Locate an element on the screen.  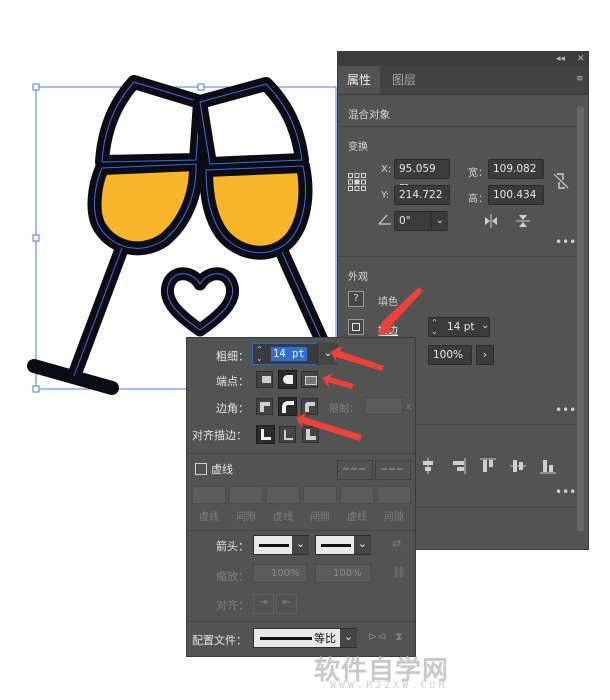
arrow-to-corner is located at coordinates (329, 426).